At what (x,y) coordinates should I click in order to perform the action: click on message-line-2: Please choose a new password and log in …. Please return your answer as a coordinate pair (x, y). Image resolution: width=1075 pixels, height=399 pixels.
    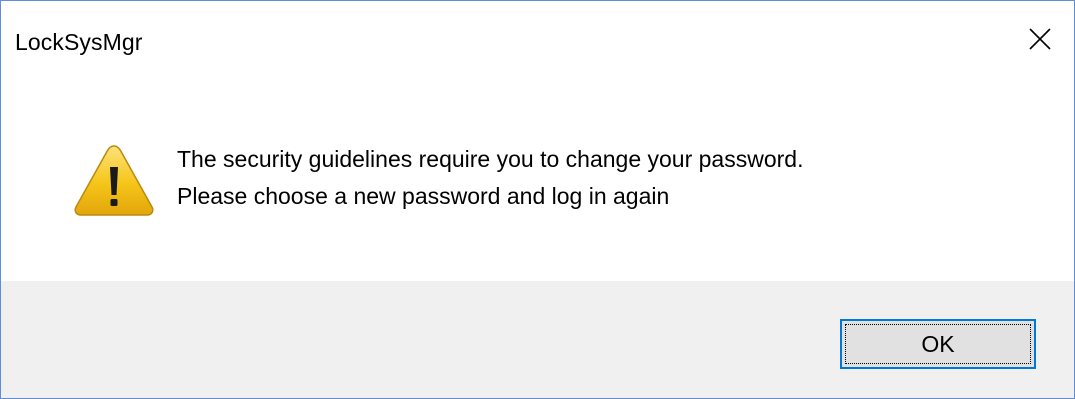
    Looking at the image, I should click on (423, 196).